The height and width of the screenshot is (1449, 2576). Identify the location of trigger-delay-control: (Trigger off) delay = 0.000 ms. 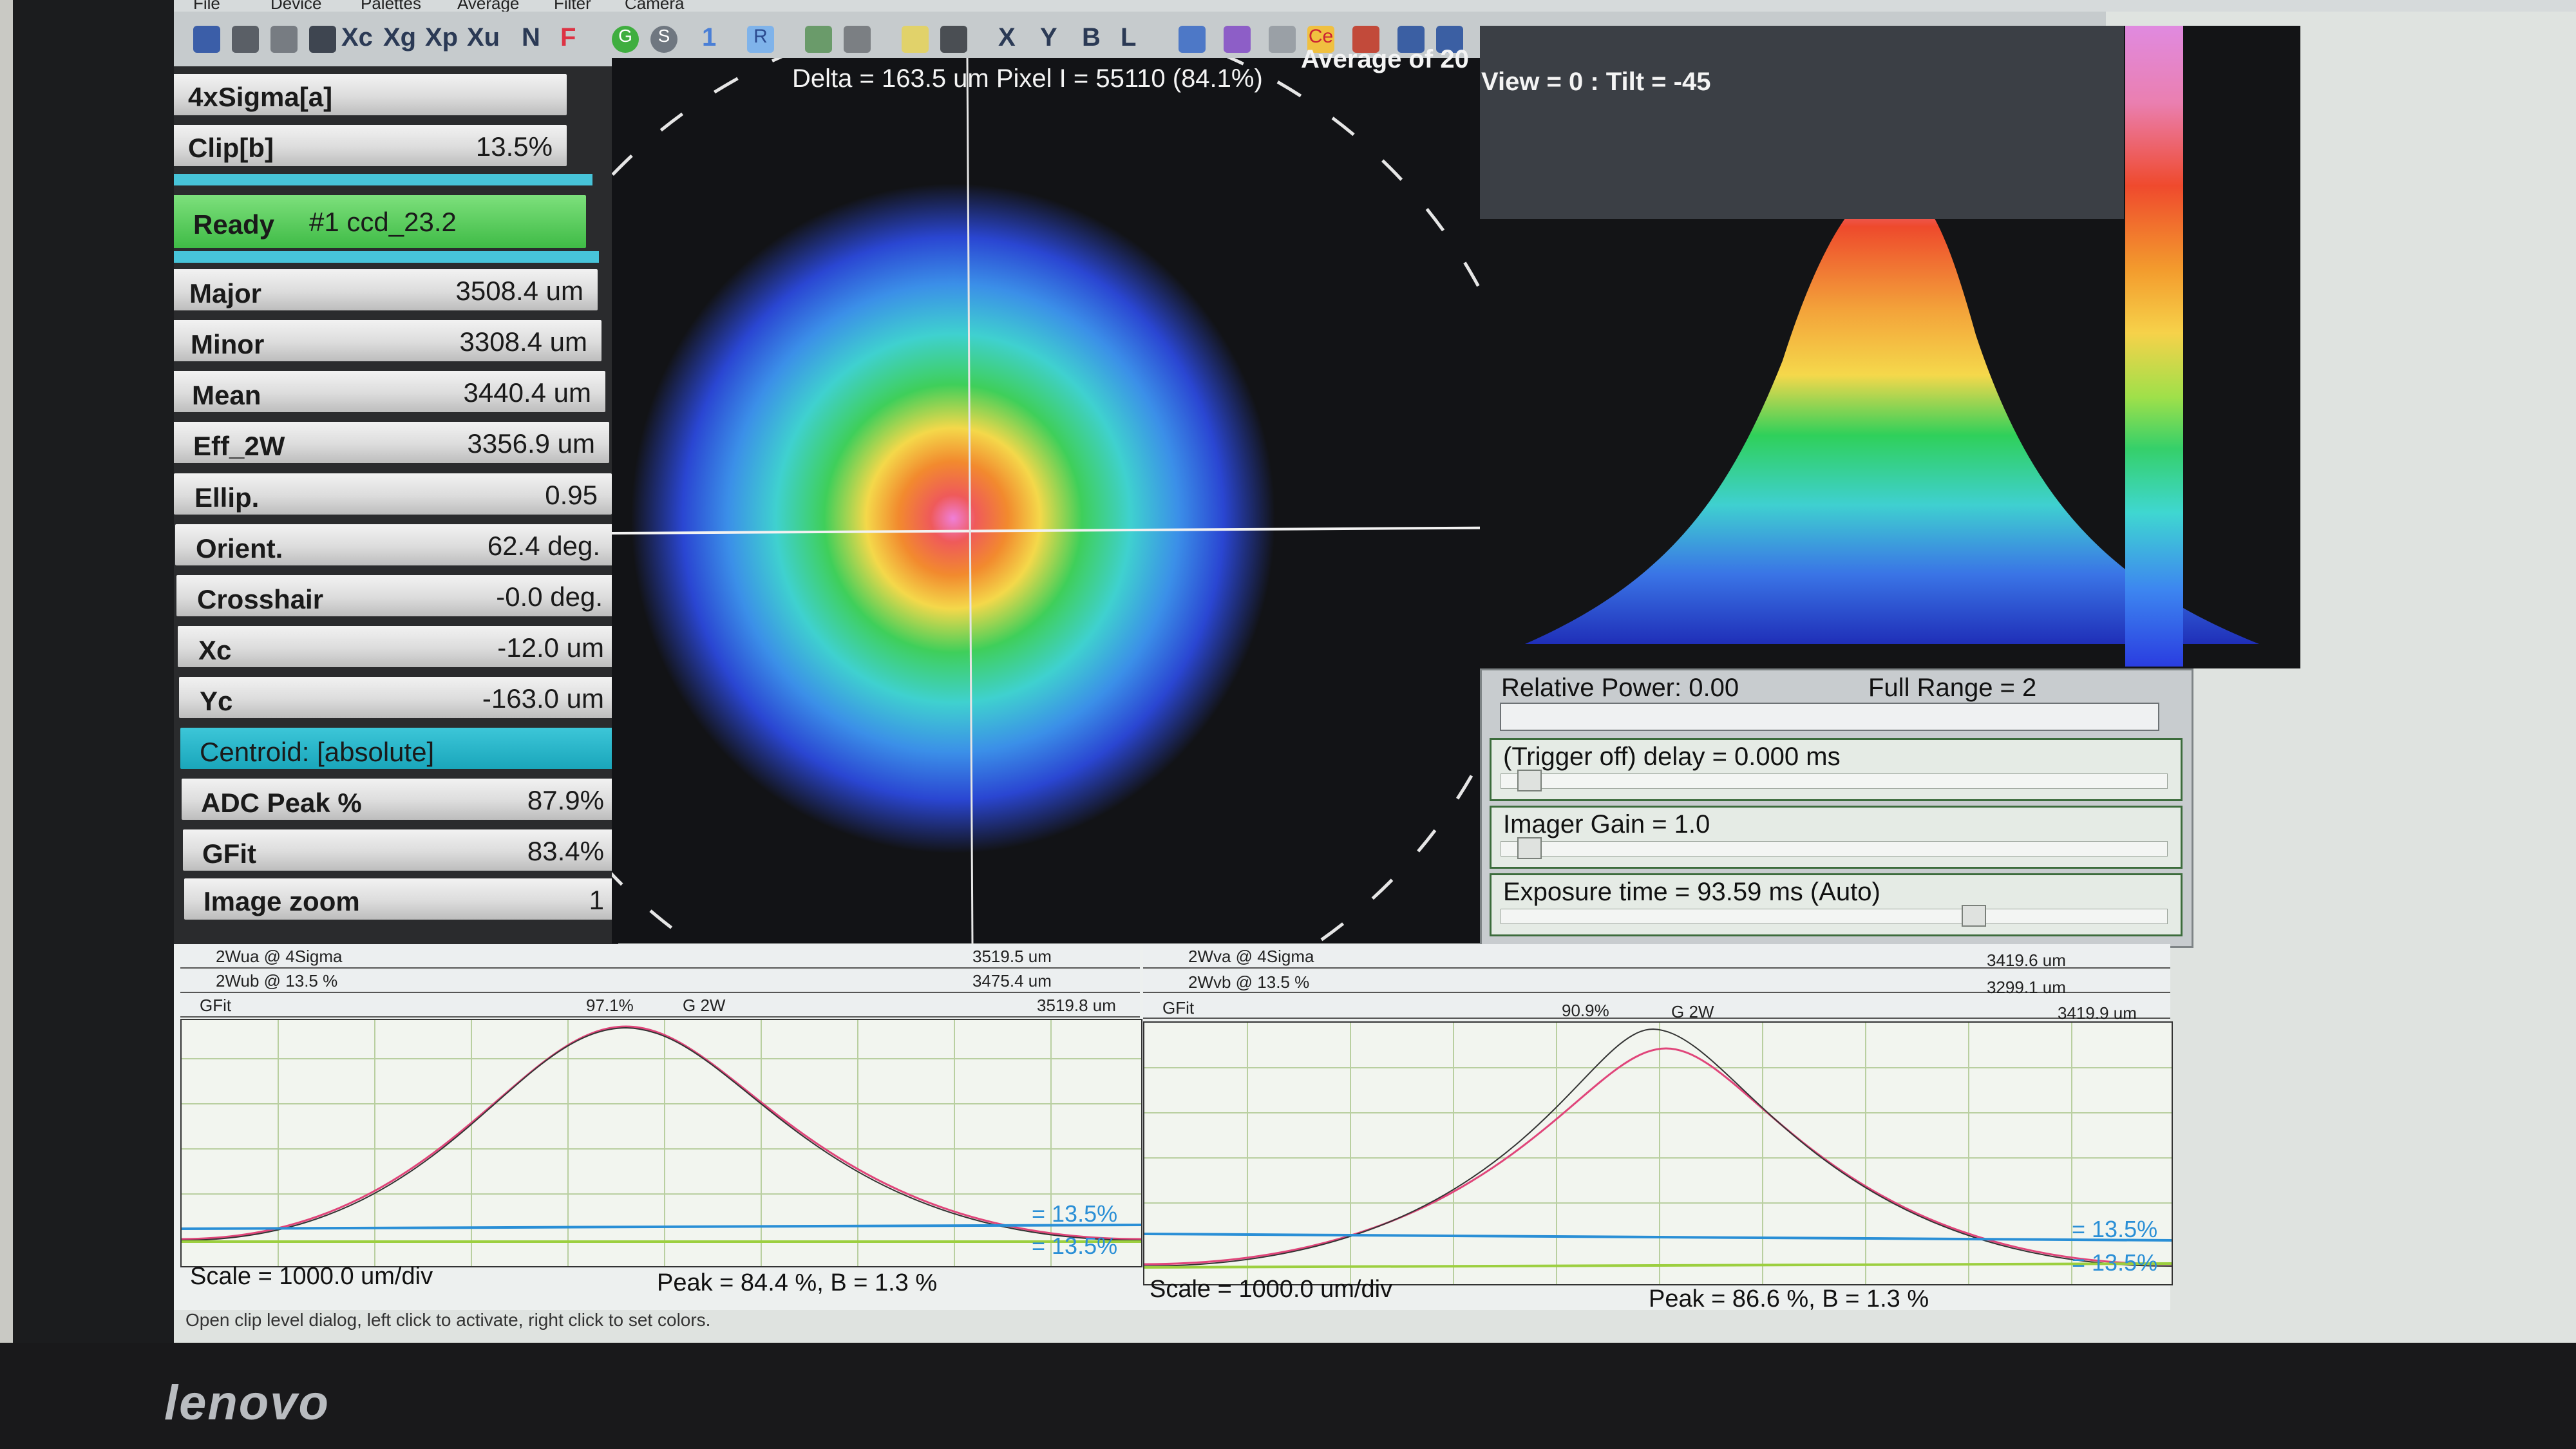
(1836, 770).